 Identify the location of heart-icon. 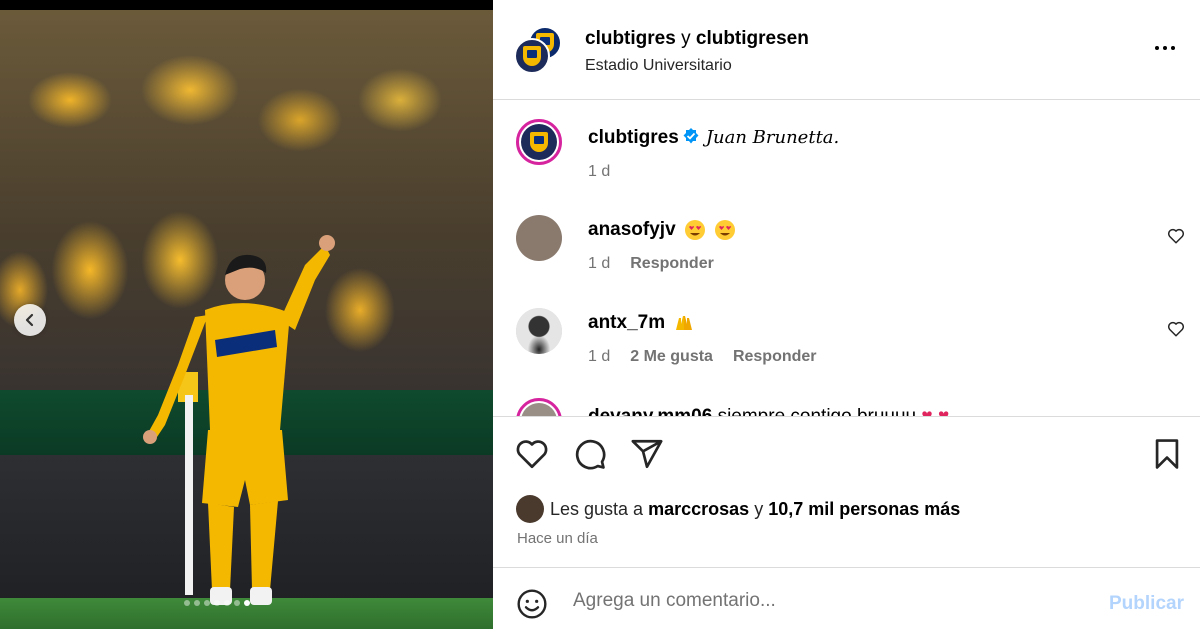
(532, 454).